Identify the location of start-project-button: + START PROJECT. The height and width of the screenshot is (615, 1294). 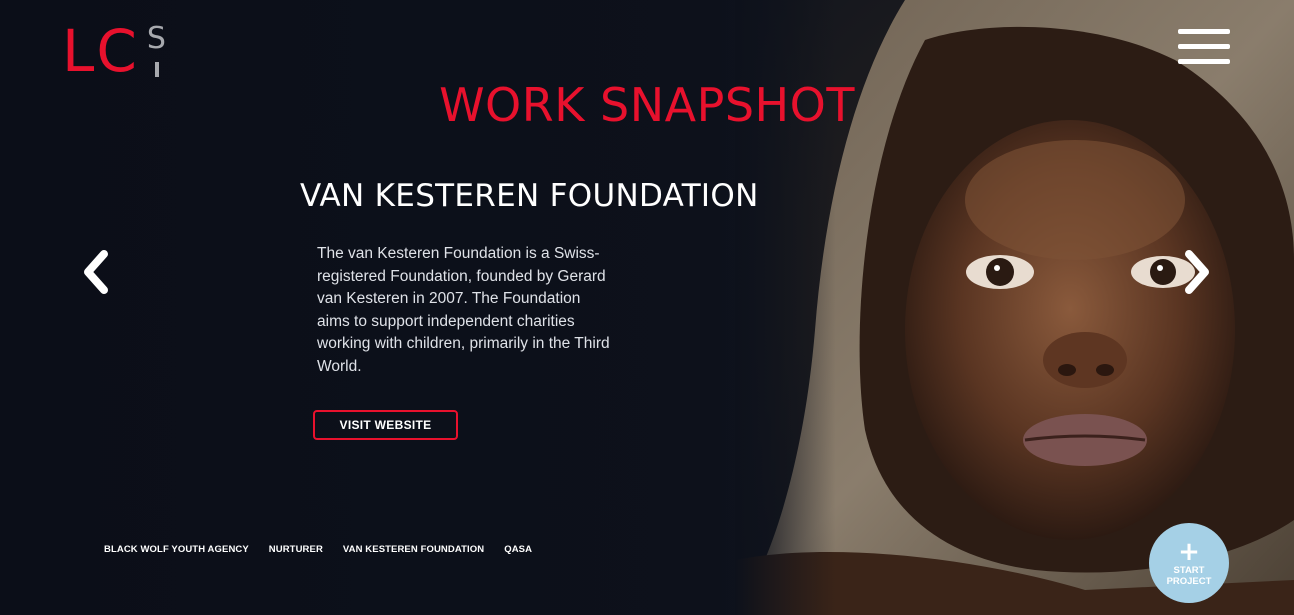
(1189, 563).